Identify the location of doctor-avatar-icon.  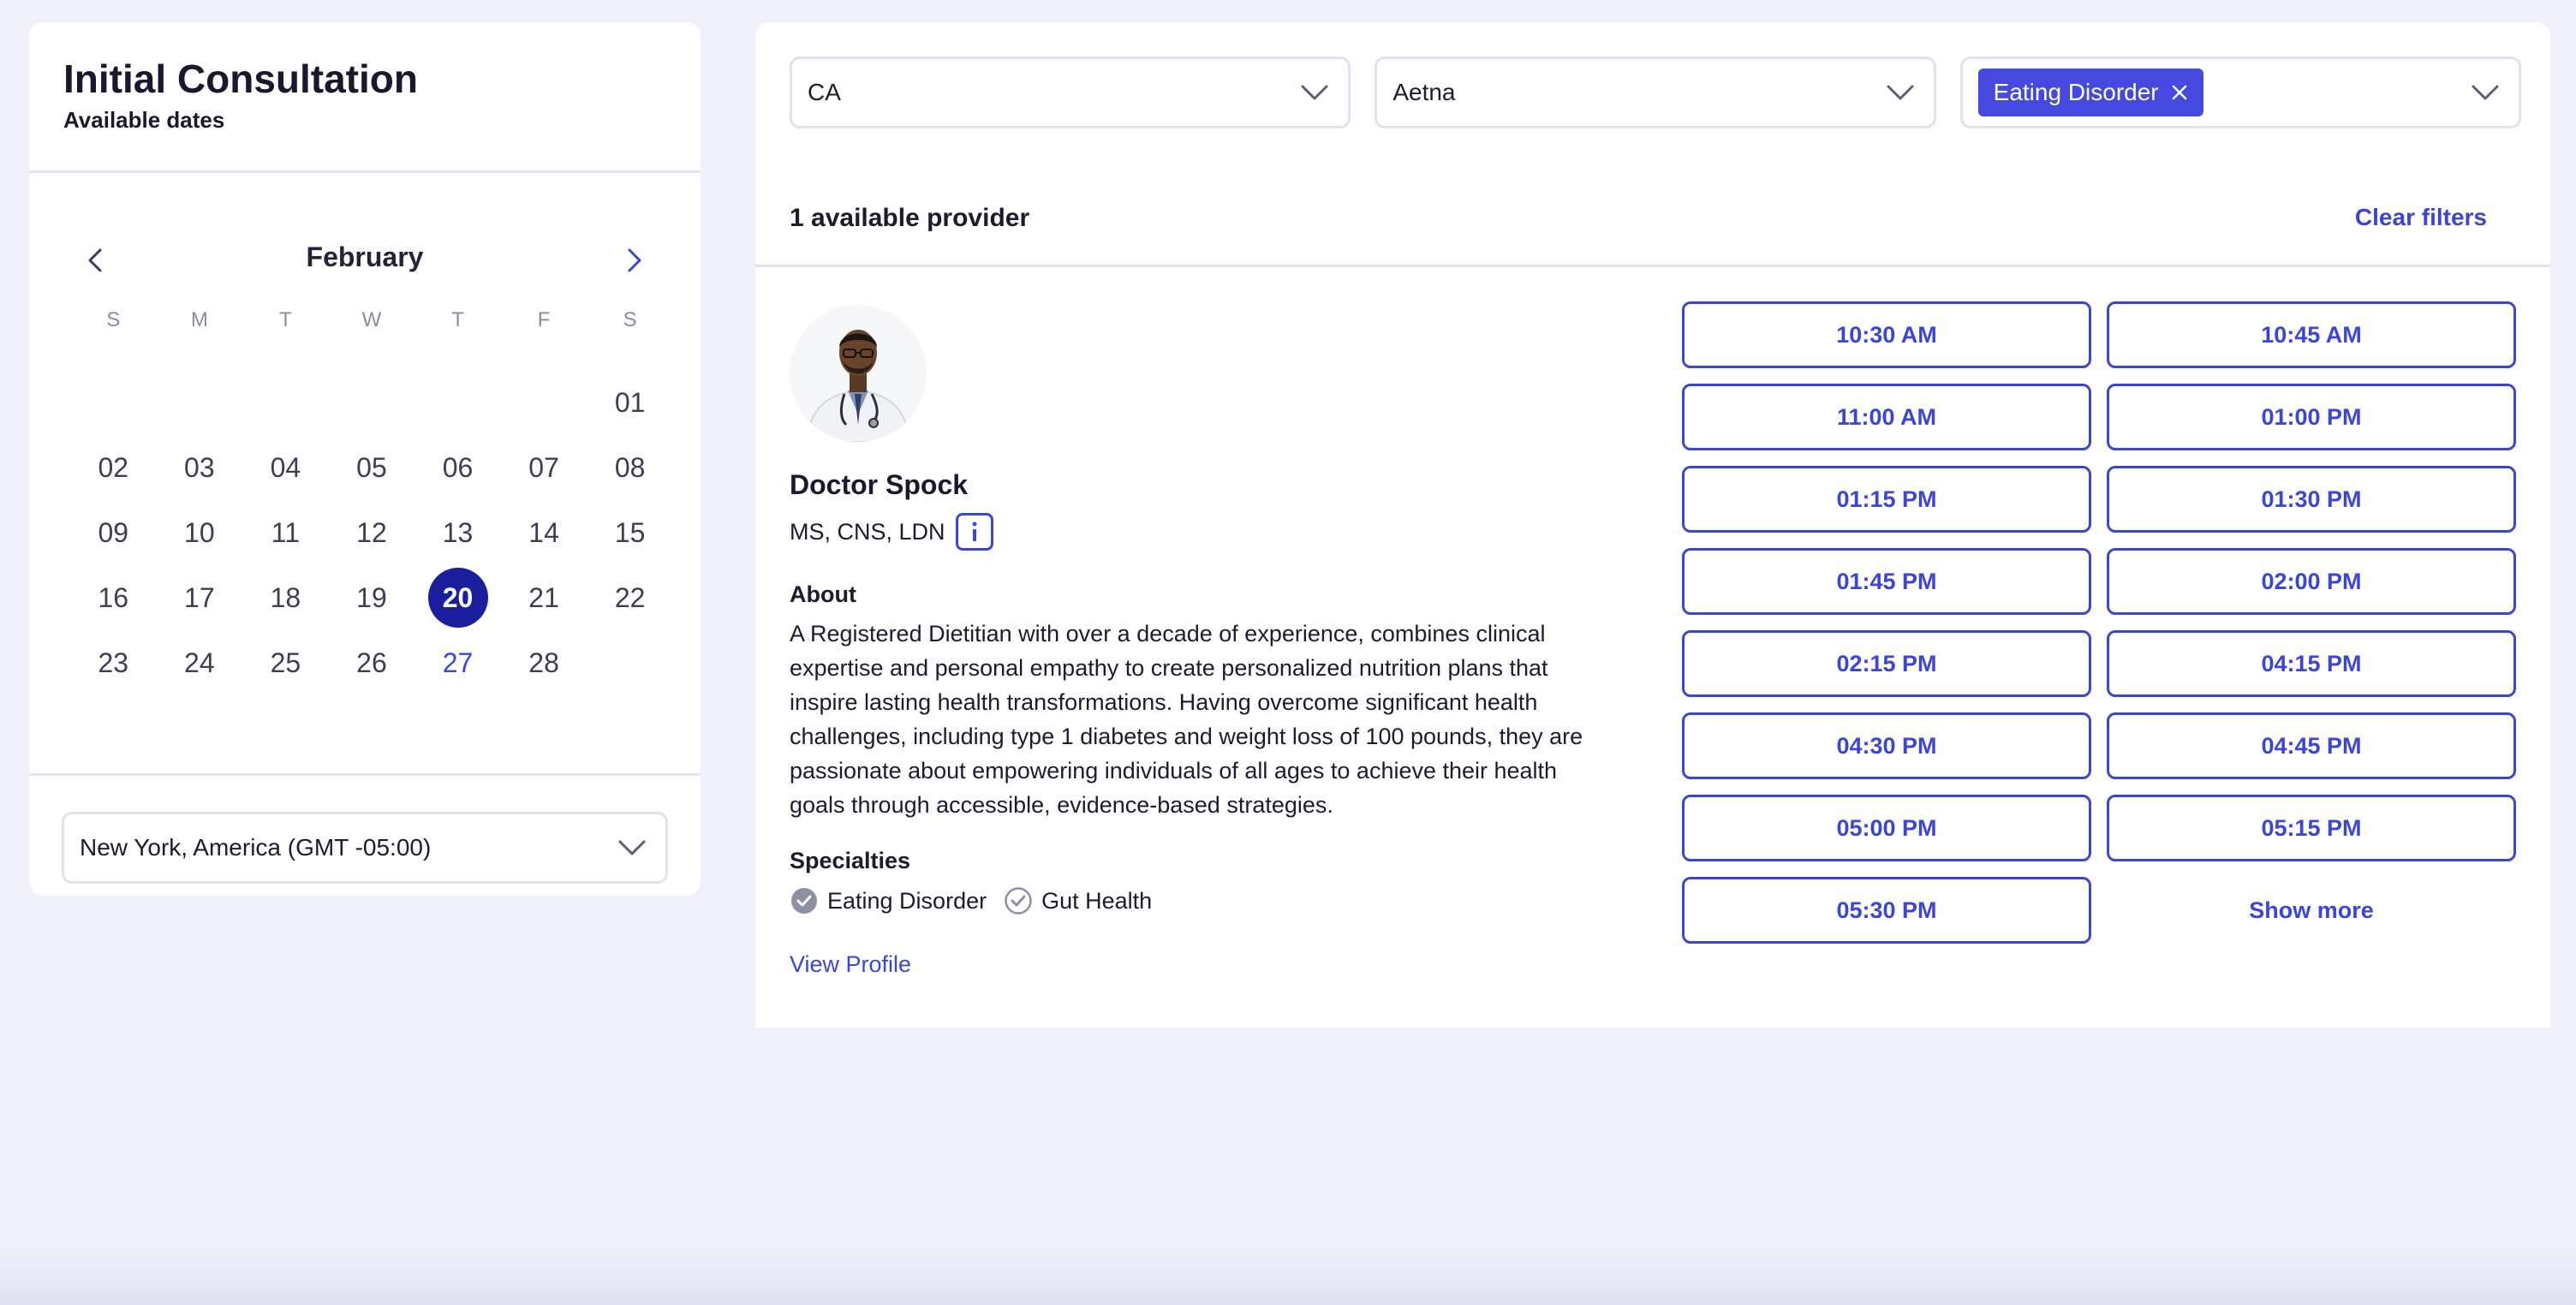
(858, 374).